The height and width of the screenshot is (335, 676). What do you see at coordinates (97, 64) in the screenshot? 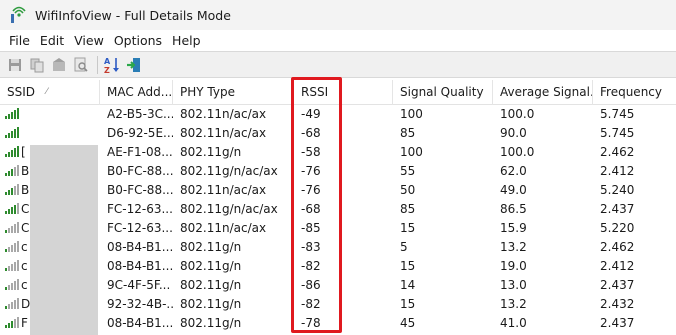
I see `toolbar-separator` at bounding box center [97, 64].